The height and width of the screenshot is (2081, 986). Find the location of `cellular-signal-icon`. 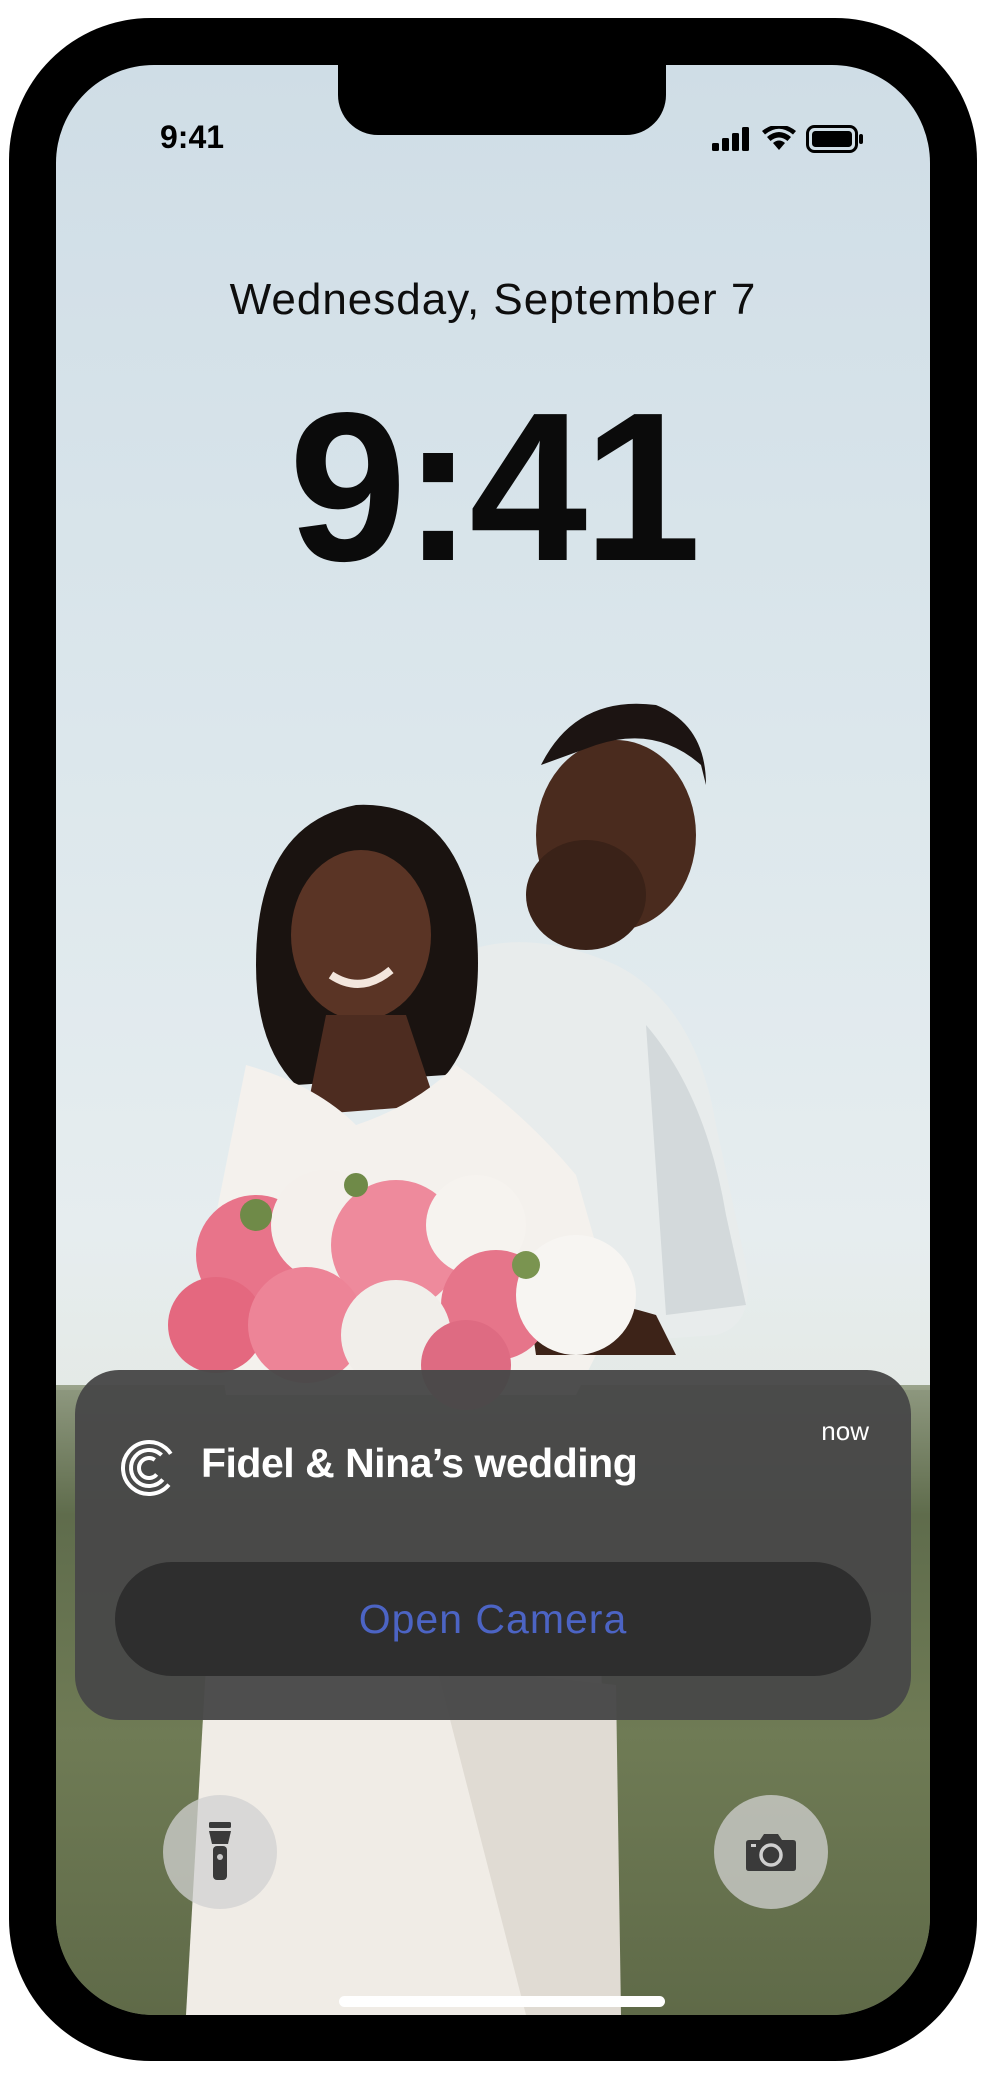

cellular-signal-icon is located at coordinates (730, 139).